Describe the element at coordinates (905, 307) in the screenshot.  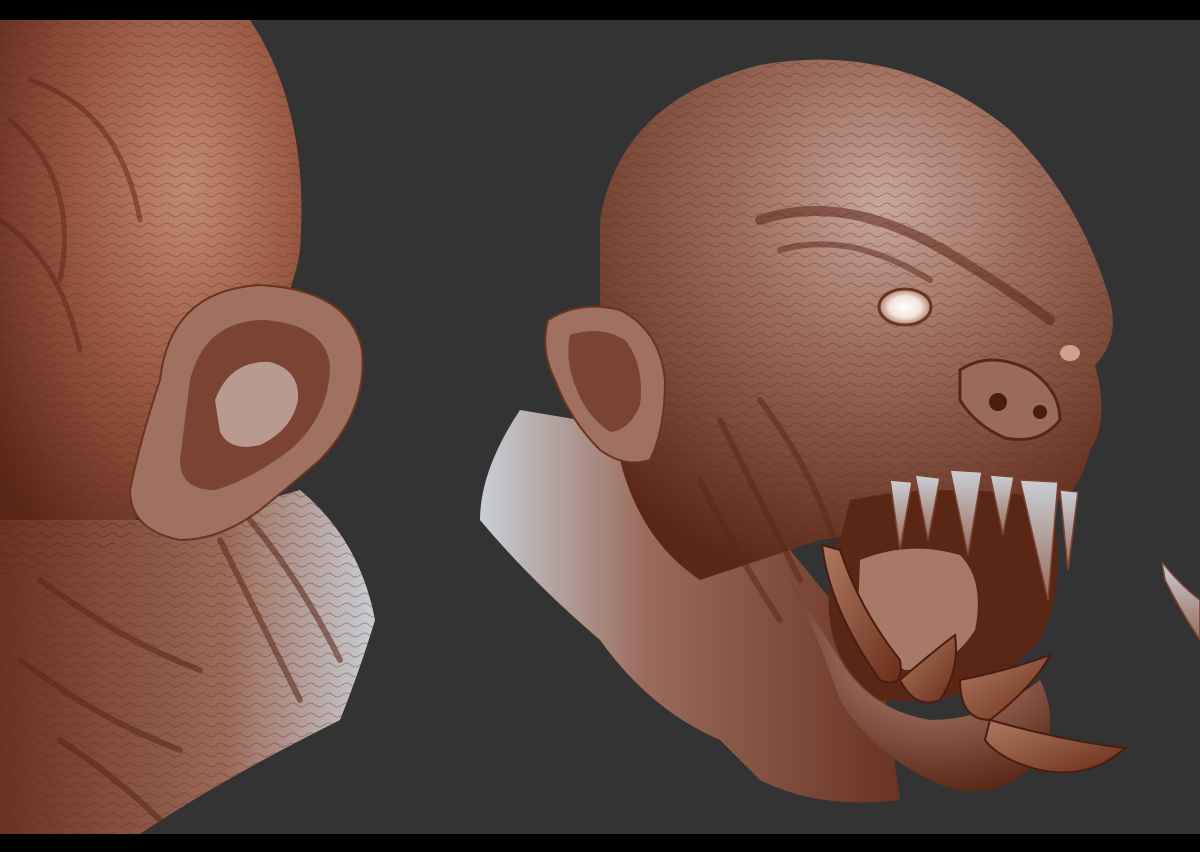
I see `main-head-eye` at that location.